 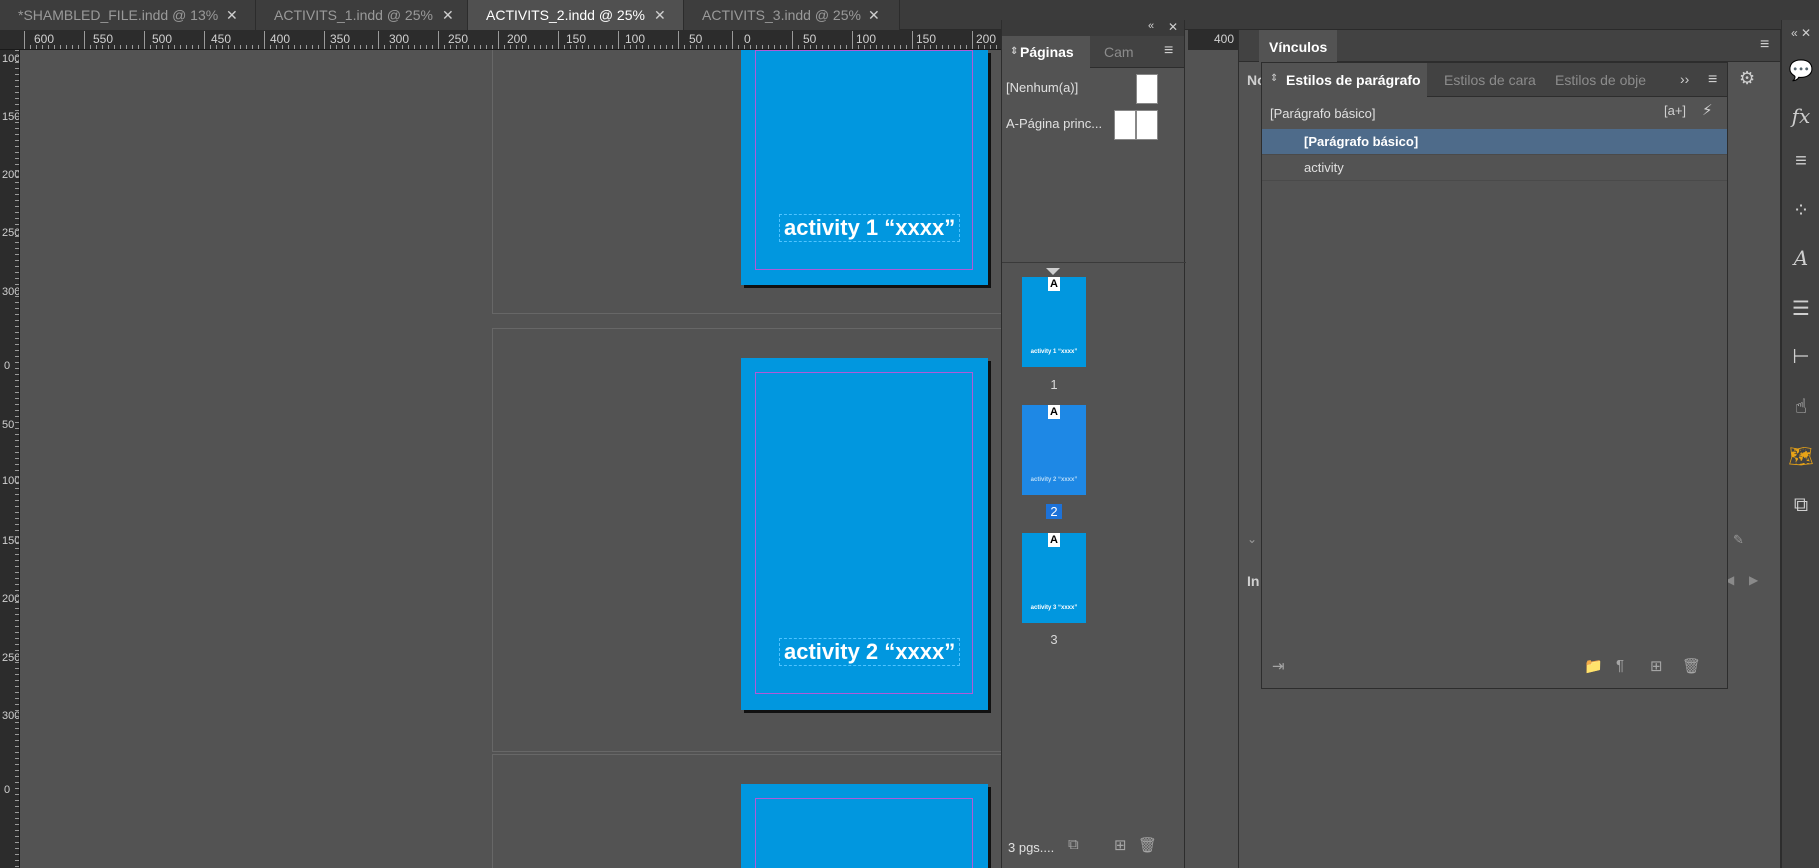 I want to click on delete-page-icon: 🗑, so click(x=1147, y=845).